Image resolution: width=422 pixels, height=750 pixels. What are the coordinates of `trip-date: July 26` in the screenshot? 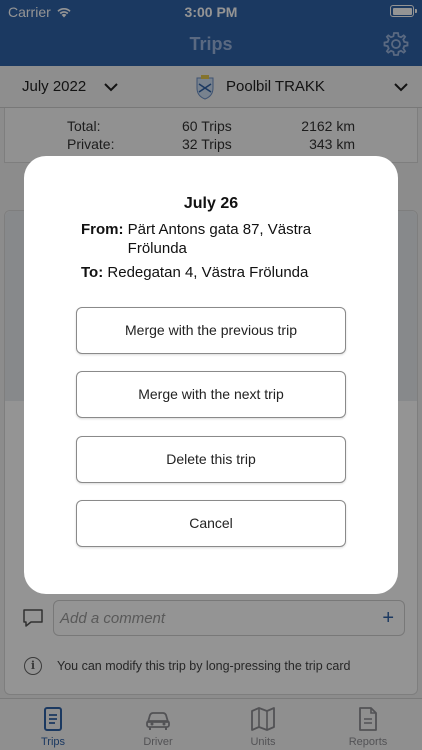 It's located at (211, 203).